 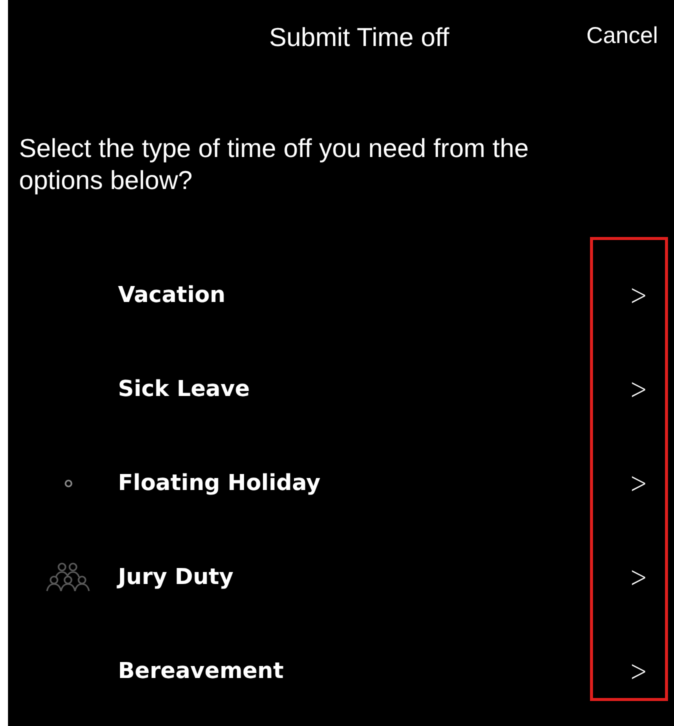 I want to click on option-label: Floating Holiday, so click(x=361, y=483).